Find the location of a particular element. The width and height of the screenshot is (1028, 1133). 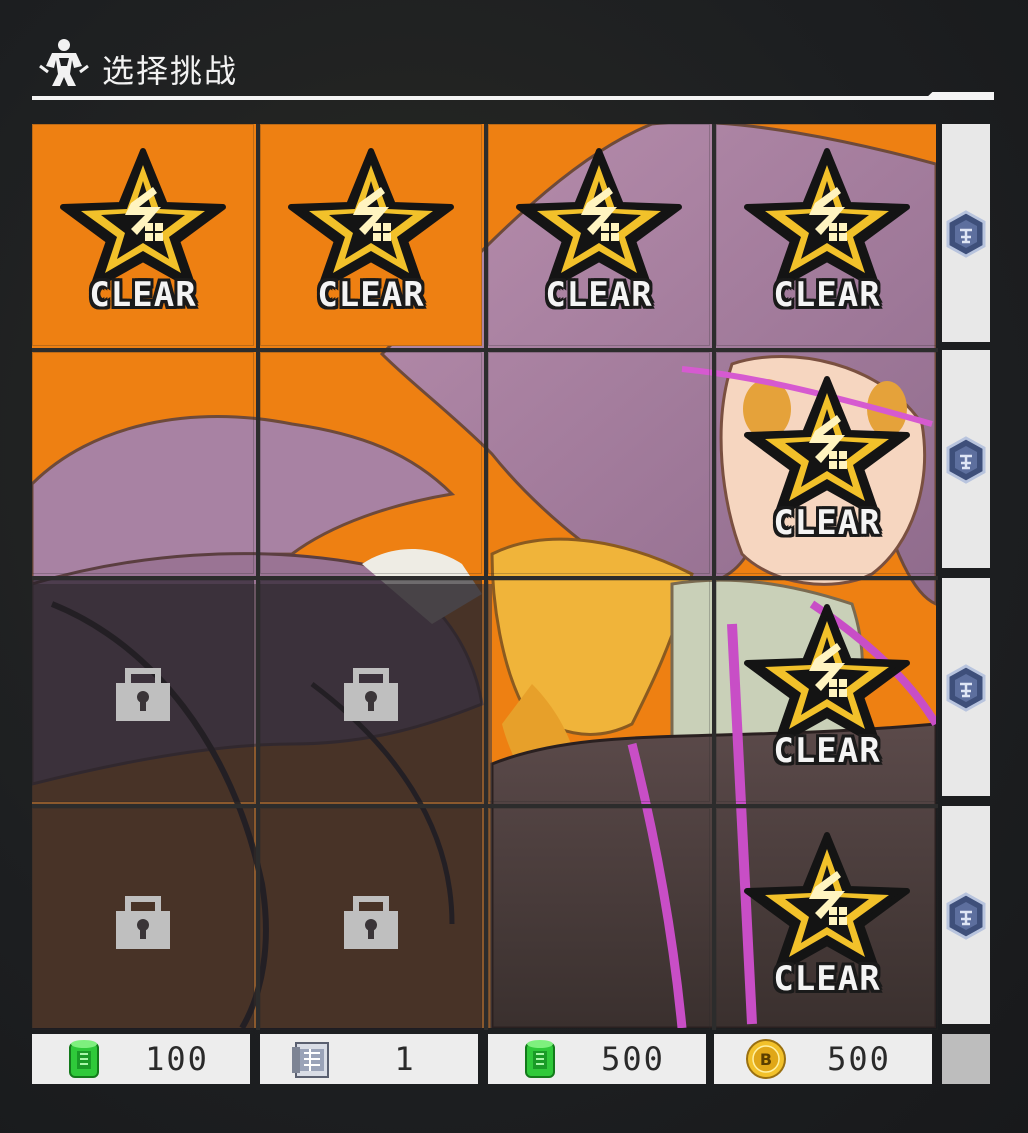

column-reward-2: 1 is located at coordinates (369, 1059).